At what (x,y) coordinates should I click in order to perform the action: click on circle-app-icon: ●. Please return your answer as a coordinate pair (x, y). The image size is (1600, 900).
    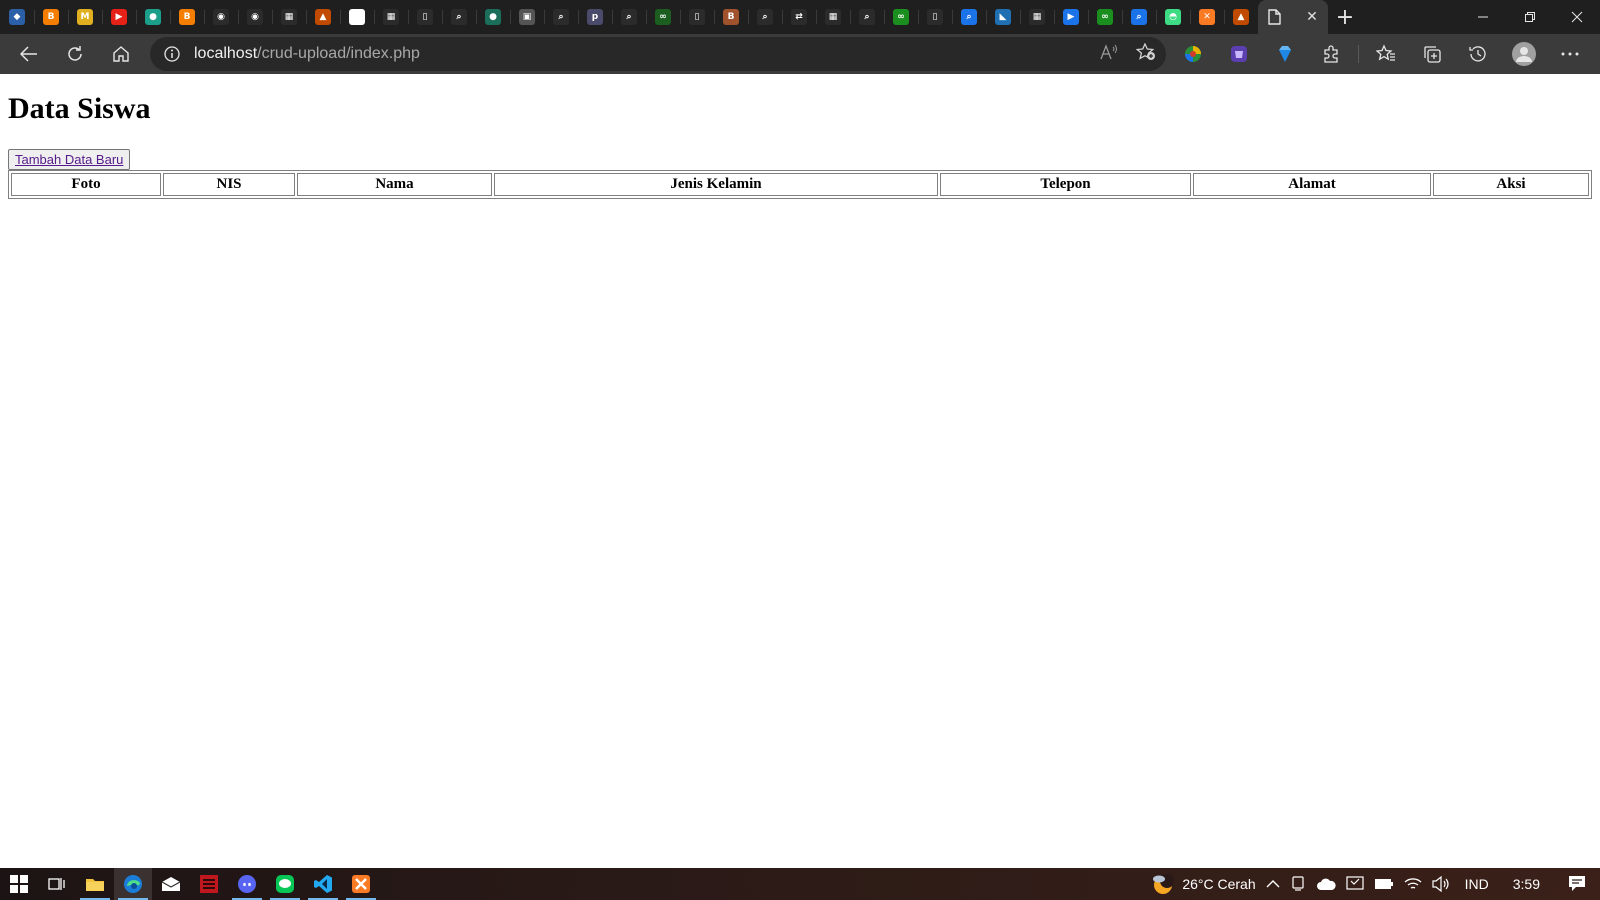
    Looking at the image, I should click on (493, 17).